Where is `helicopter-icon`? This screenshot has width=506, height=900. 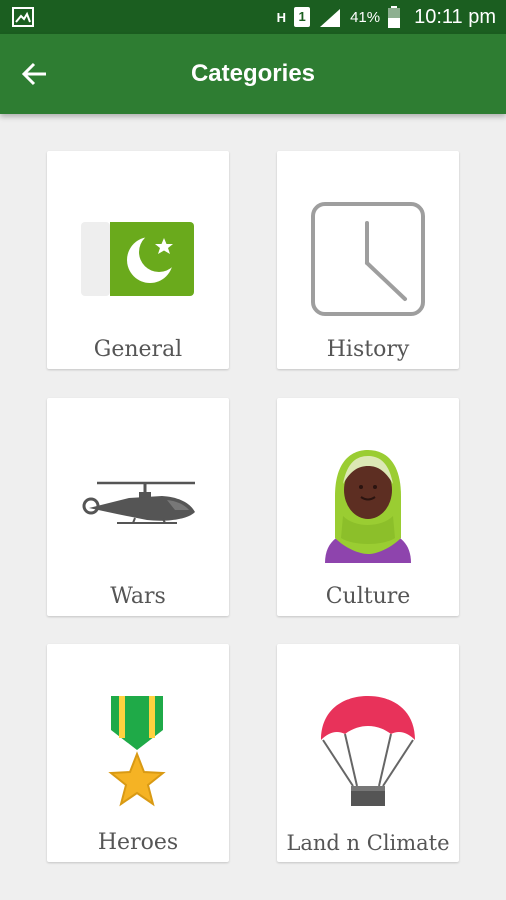
helicopter-icon is located at coordinates (138, 502).